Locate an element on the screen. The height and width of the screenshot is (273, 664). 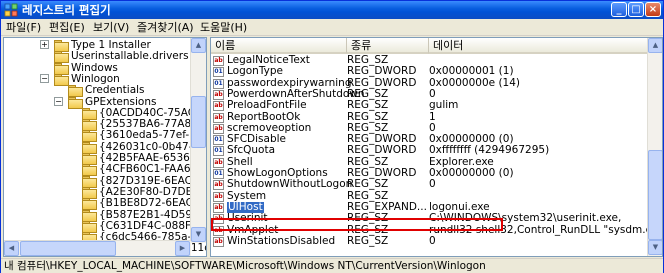
tree-scroll-thumb is located at coordinates (198, 122).